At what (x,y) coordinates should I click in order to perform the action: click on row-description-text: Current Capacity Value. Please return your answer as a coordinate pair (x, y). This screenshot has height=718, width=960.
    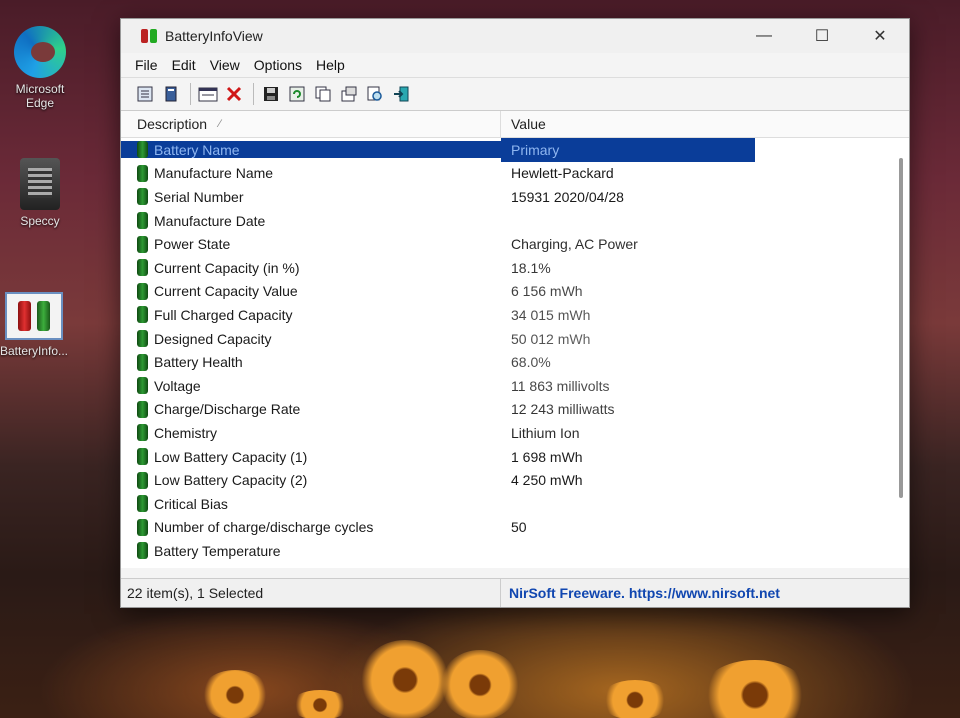
    Looking at the image, I should click on (226, 291).